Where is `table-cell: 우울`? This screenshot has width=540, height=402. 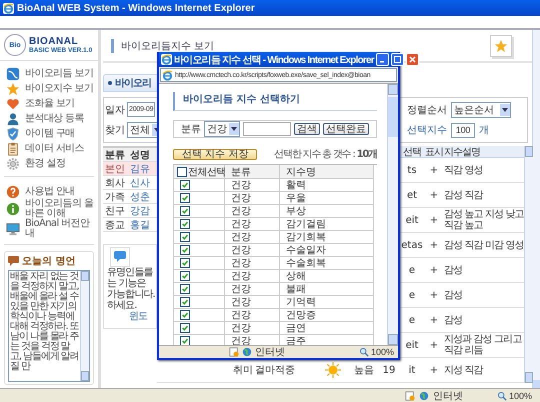 table-cell: 우울 is located at coordinates (327, 198).